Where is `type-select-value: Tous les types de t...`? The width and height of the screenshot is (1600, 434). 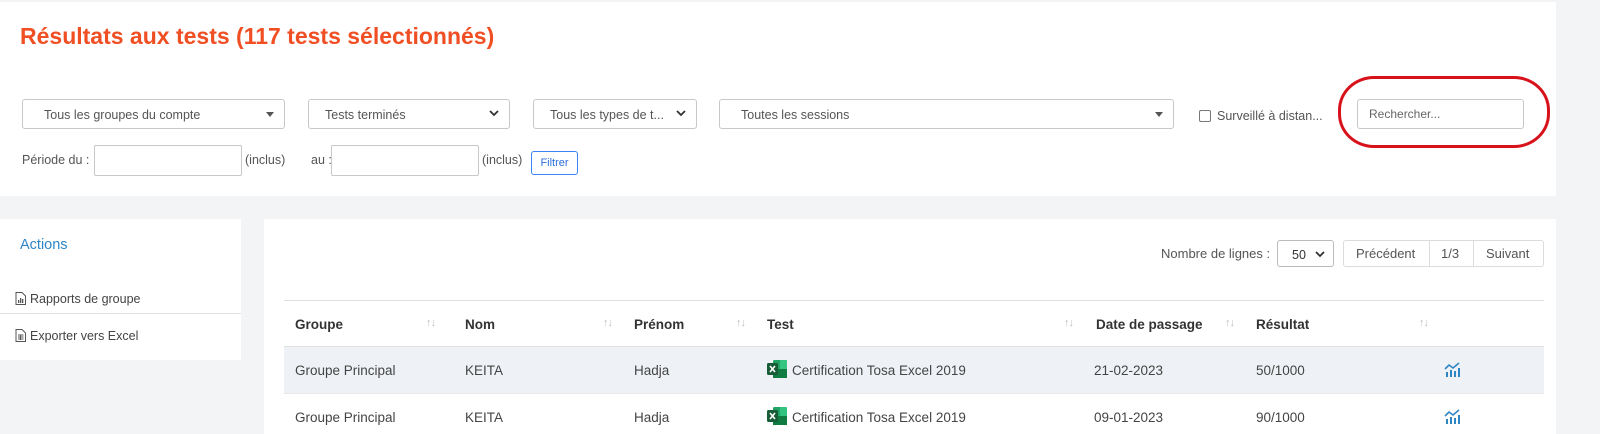
type-select-value: Tous les types de t... is located at coordinates (607, 115).